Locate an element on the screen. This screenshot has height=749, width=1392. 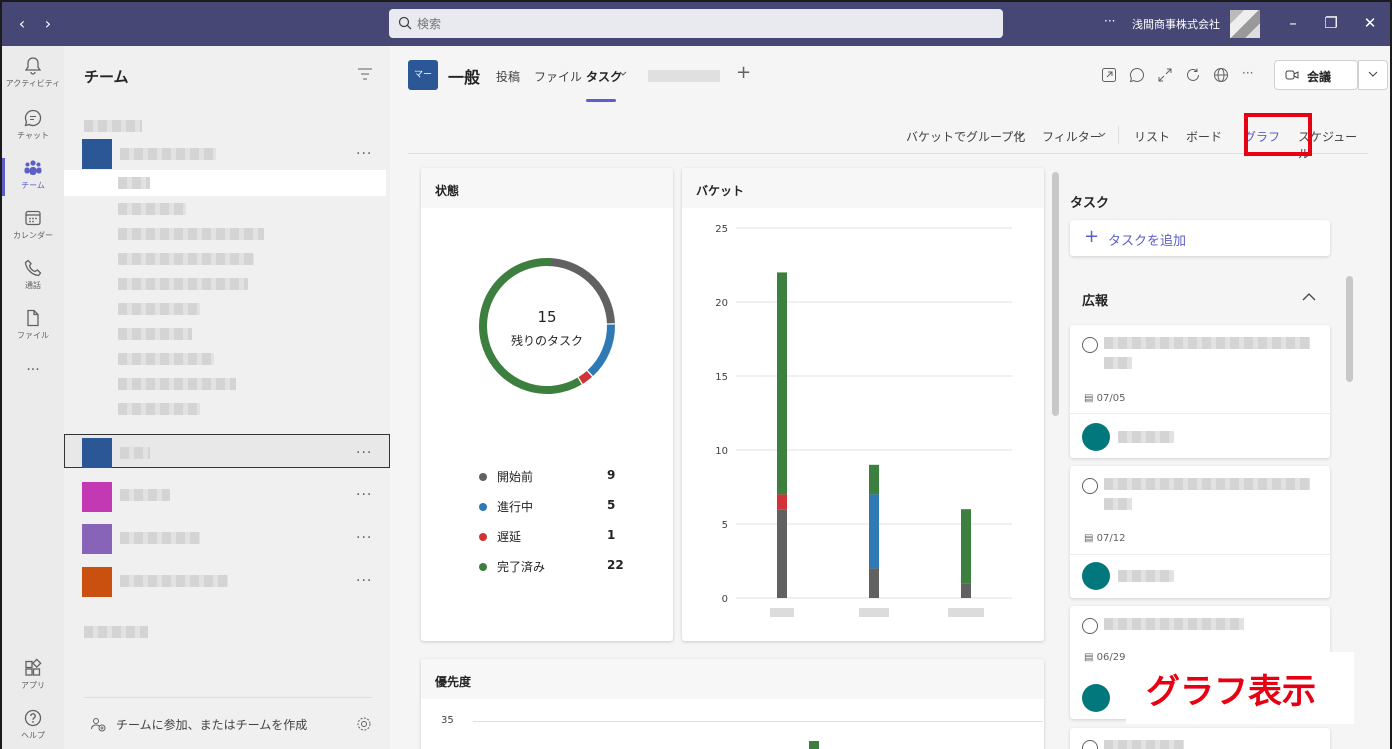
add-task-button: + タスクを追加 is located at coordinates (1200, 238).